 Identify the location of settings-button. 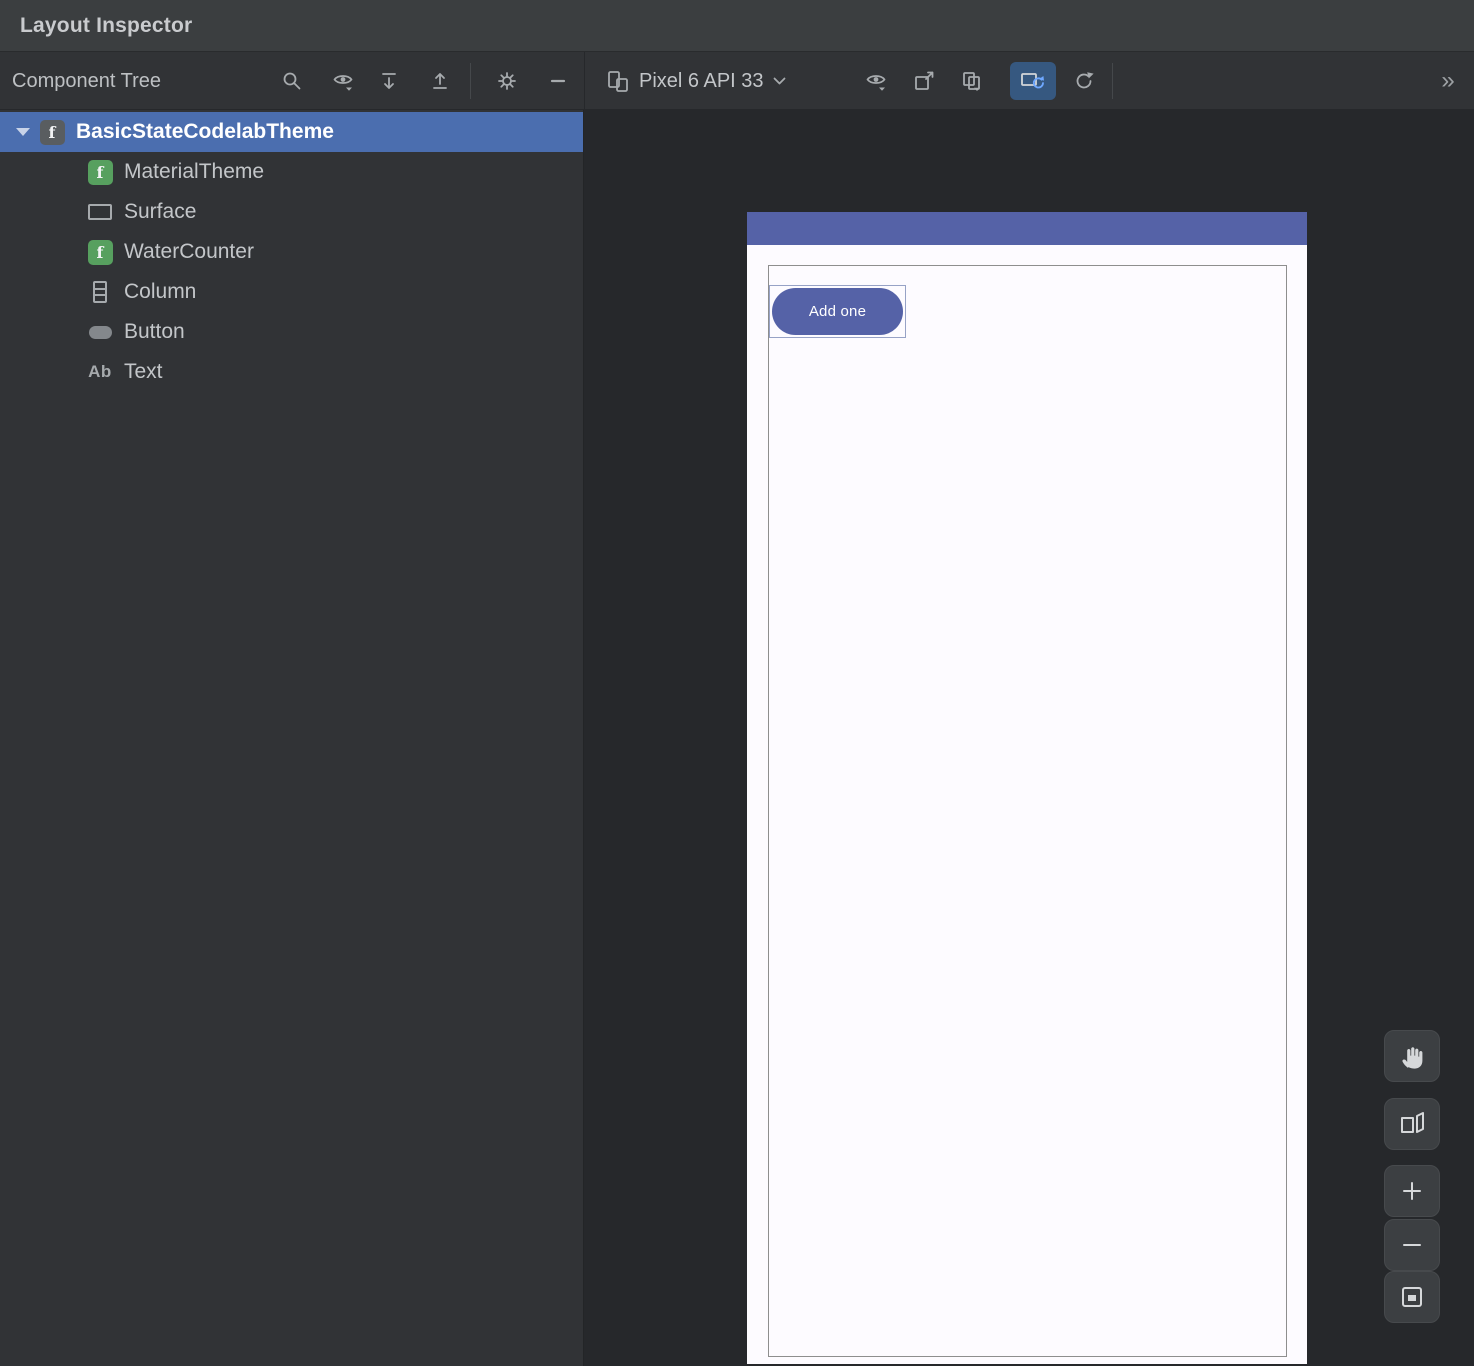
(507, 81).